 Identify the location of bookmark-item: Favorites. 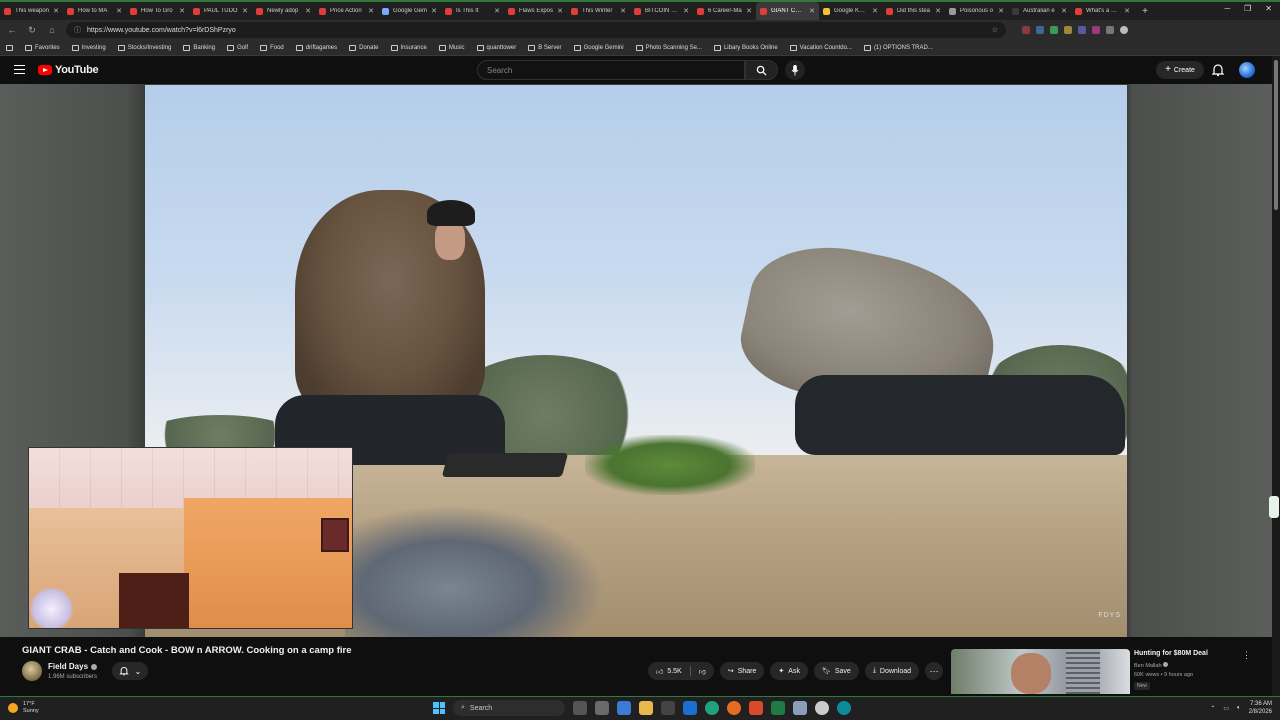
(42, 47).